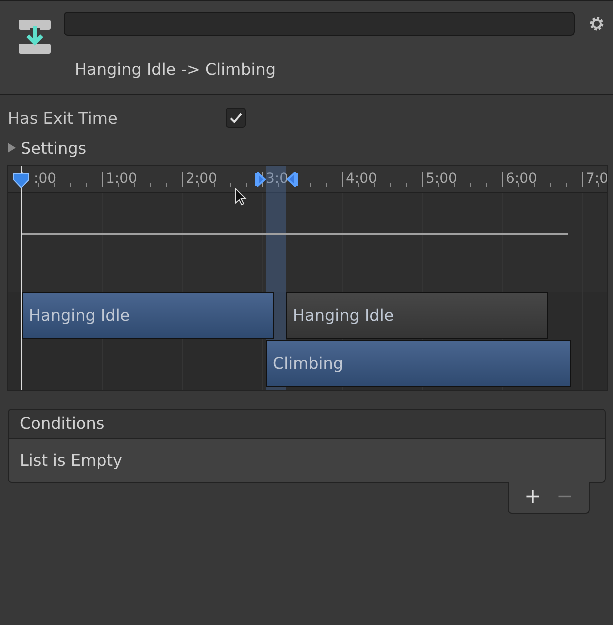 Image resolution: width=613 pixels, height=625 pixels. I want to click on mouse-cursor-icon, so click(241, 197).